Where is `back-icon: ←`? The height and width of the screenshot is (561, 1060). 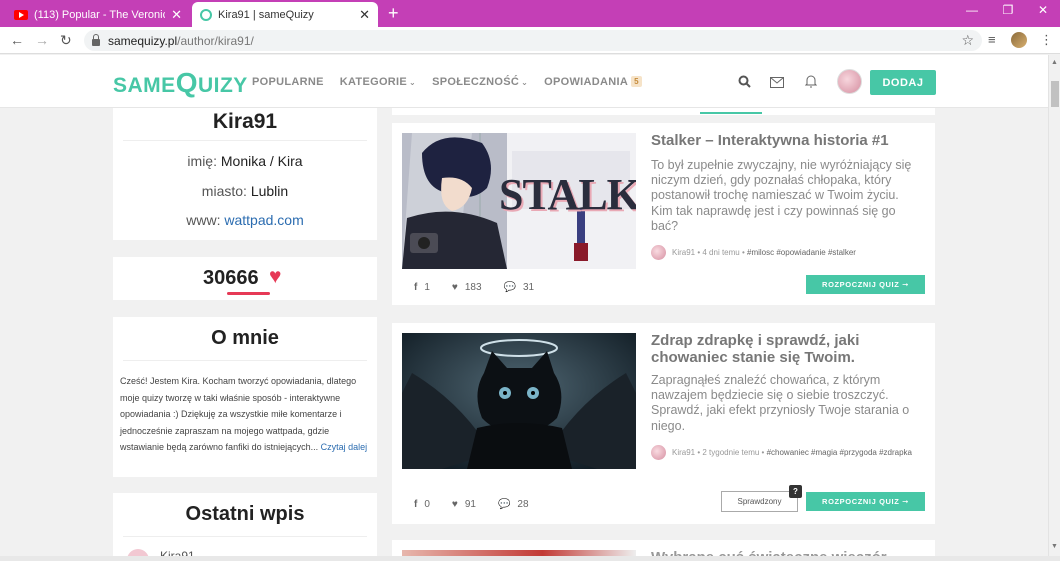 back-icon: ← is located at coordinates (17, 40).